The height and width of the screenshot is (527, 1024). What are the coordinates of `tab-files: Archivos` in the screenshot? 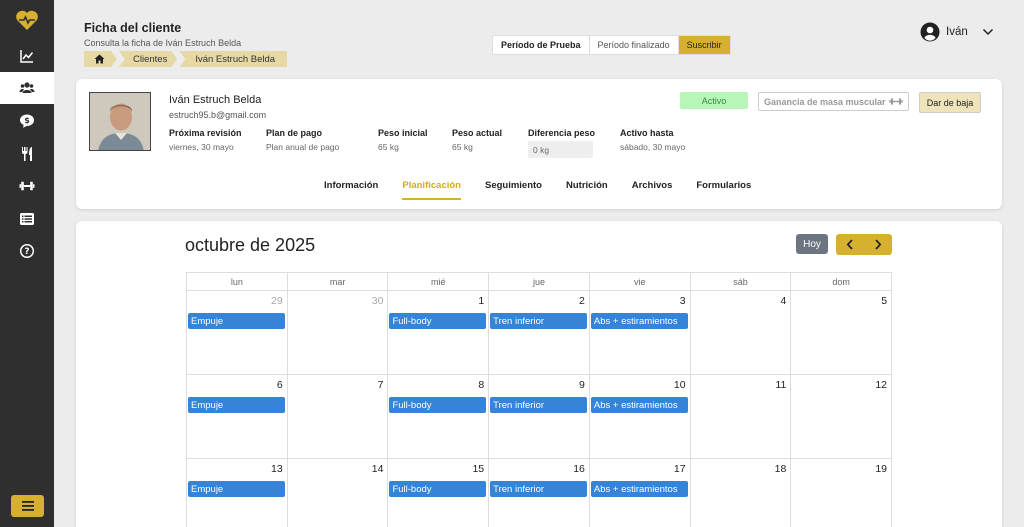 It's located at (652, 190).